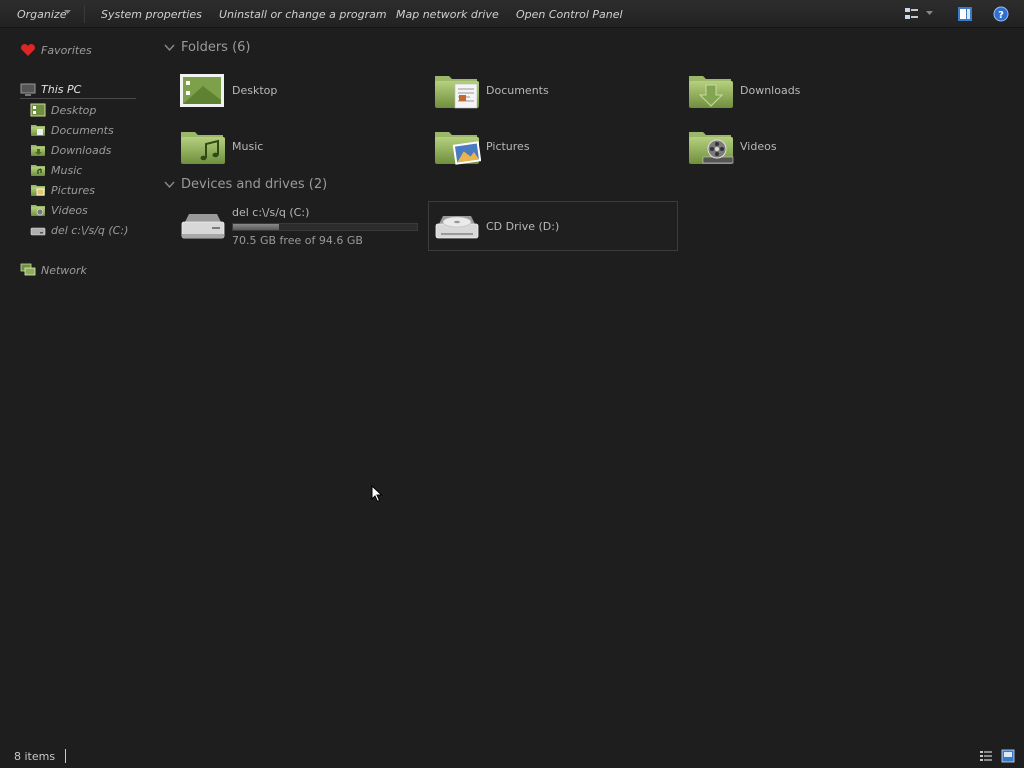 The image size is (1024, 768). I want to click on help-icon: ?, so click(1001, 14).